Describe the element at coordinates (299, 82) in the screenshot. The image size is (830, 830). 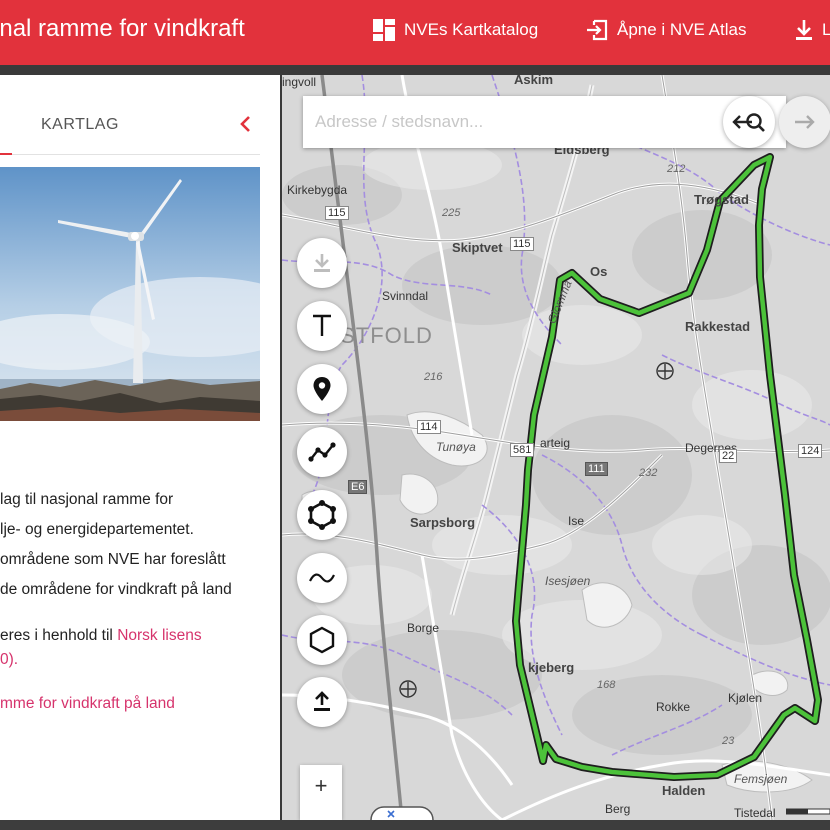
I see `map-label-ingvoll: ingvoll` at that location.